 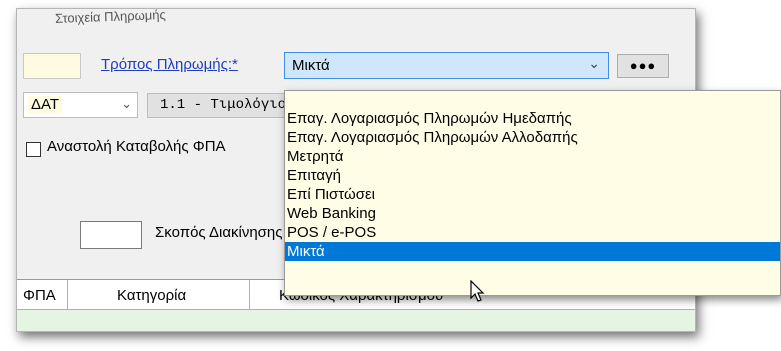 I want to click on column-header-vat: ΦΠΑ, so click(x=39, y=295).